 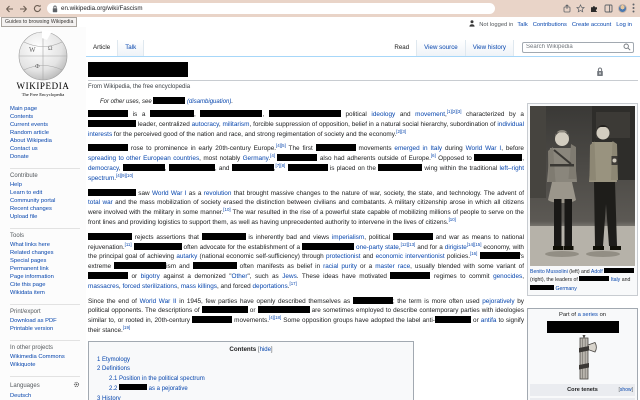 What do you see at coordinates (507, 276) in the screenshot?
I see `wiki-link: genocides` at bounding box center [507, 276].